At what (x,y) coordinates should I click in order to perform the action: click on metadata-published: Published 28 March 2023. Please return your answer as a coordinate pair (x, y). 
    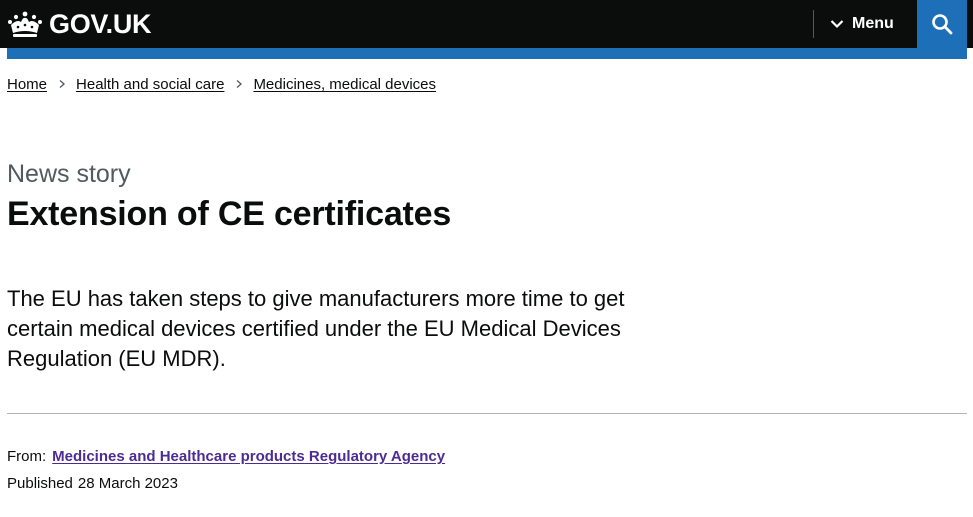
    Looking at the image, I should click on (92, 484).